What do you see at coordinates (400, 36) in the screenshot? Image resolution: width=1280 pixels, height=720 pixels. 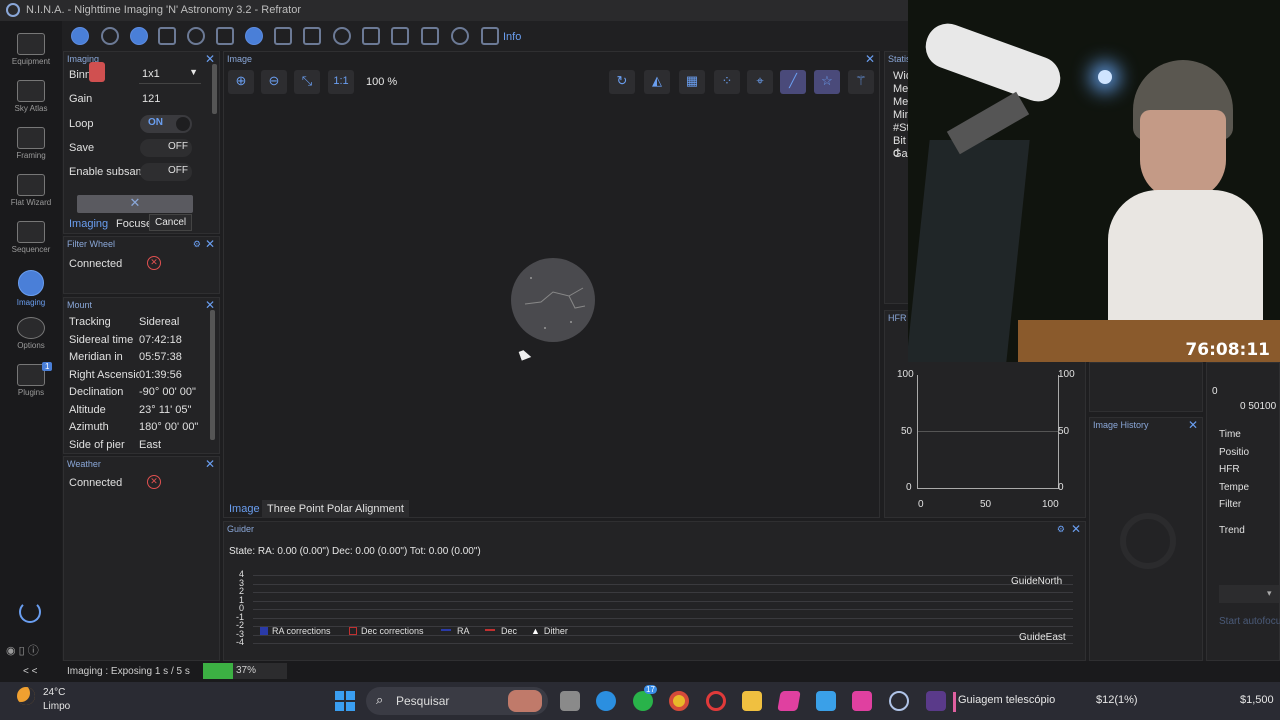 I see `bar-chart-icon` at bounding box center [400, 36].